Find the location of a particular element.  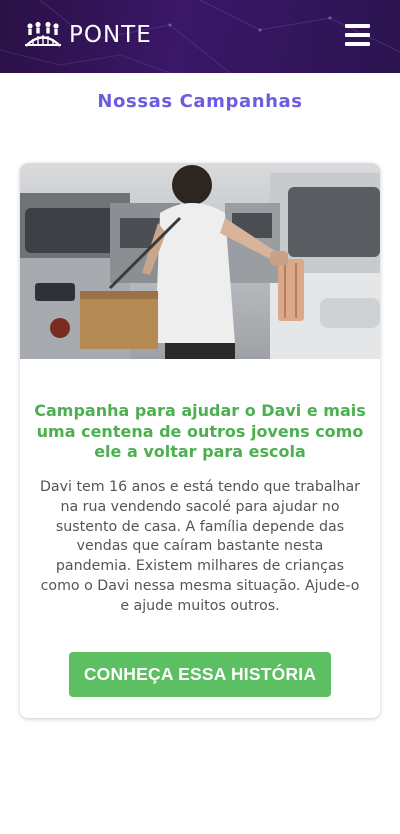

people-bridge-logo-icon is located at coordinates (43, 34).